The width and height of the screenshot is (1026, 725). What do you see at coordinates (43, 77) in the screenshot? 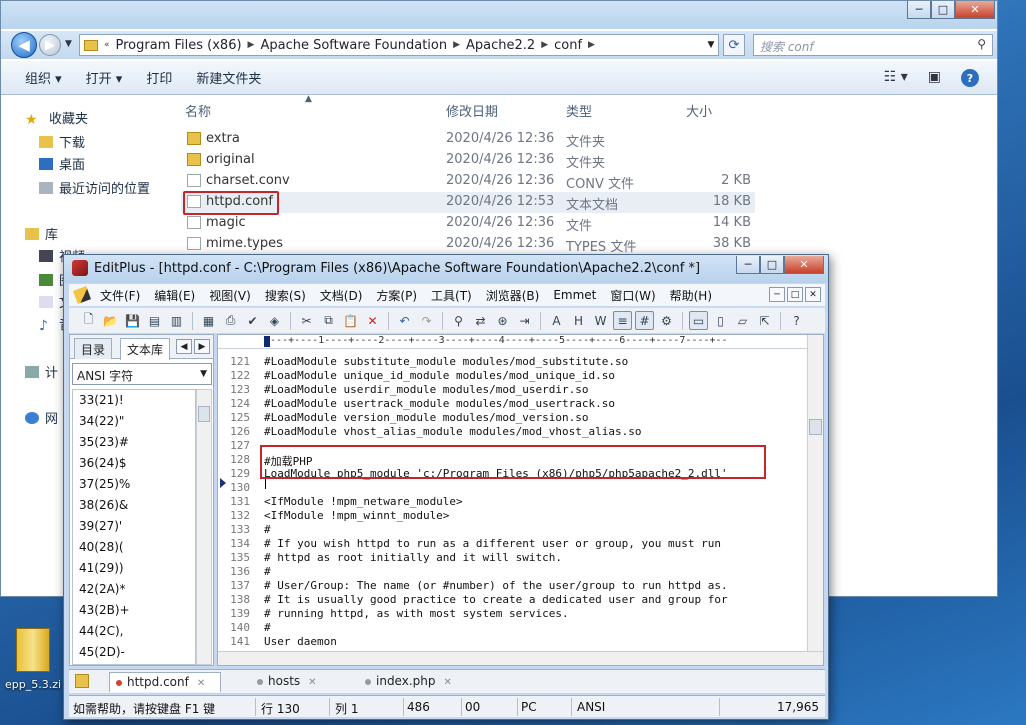
I see `organize-button: 组织 ▾` at bounding box center [43, 77].